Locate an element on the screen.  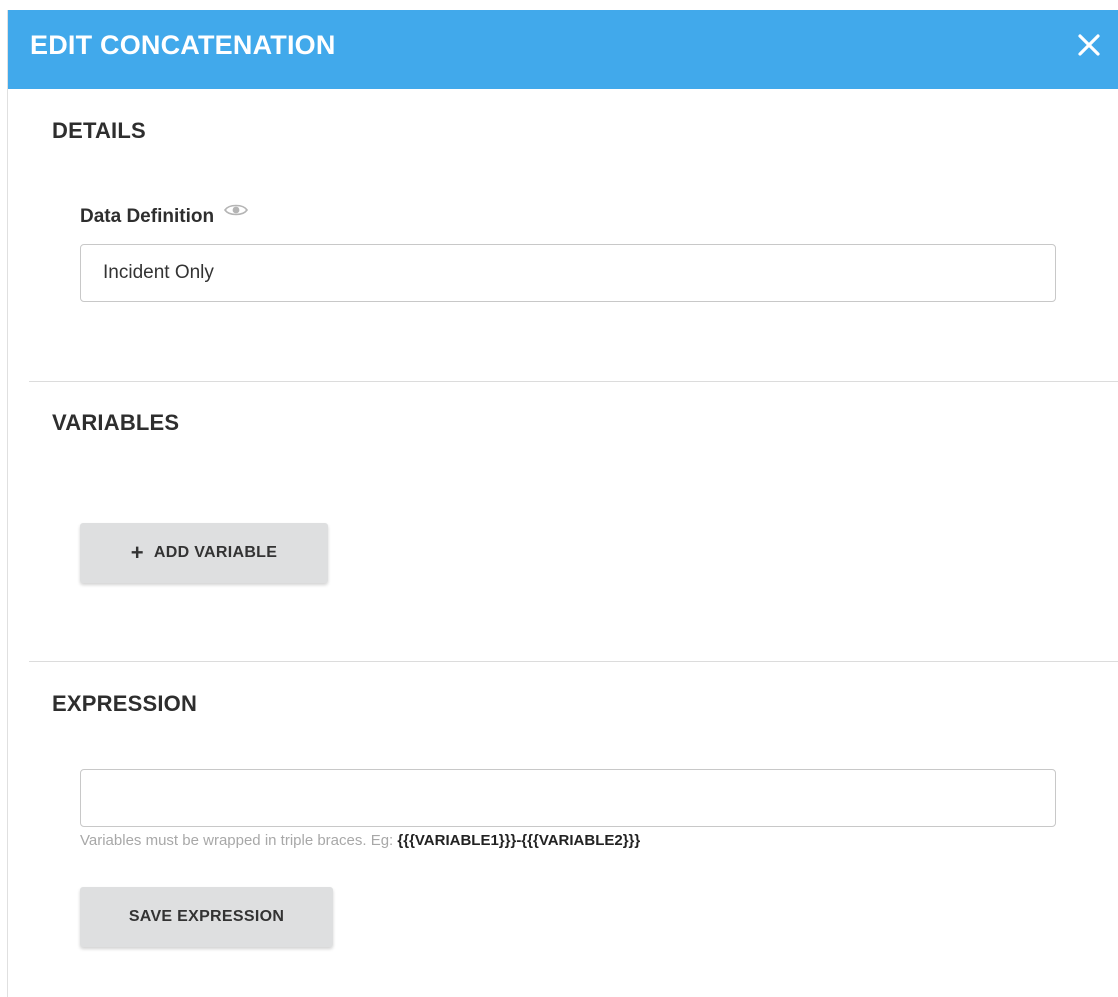
save-expression-button: SAVE EXPRESSION is located at coordinates (206, 917).